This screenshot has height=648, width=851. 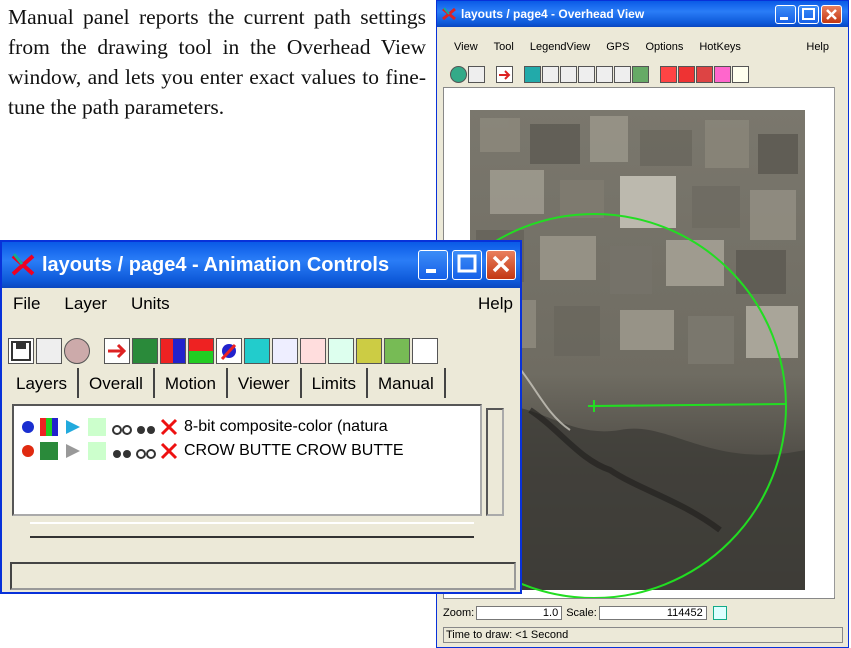 What do you see at coordinates (643, 635) in the screenshot?
I see `time-to-draw-status: Time to draw: <1 Second` at bounding box center [643, 635].